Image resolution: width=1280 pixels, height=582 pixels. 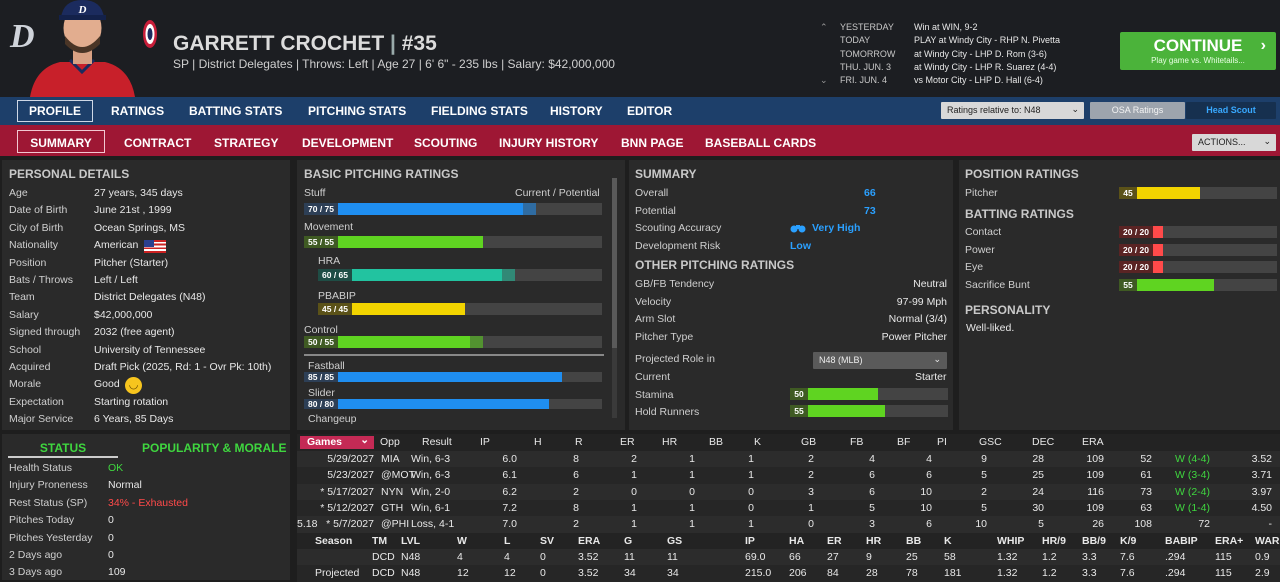 I want to click on column-header: L, so click(x=507, y=541).